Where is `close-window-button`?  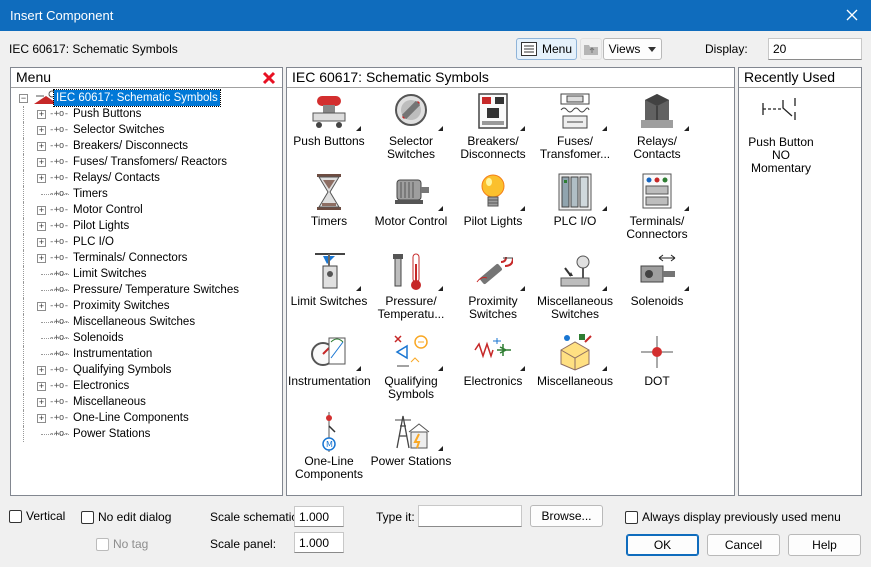
close-window-button is located at coordinates (852, 15).